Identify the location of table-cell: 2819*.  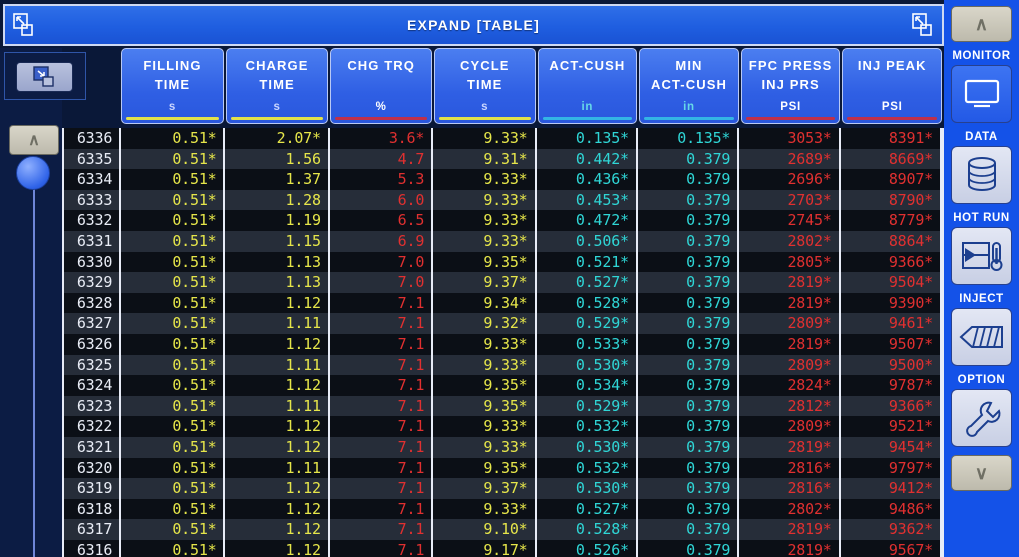
(790, 303).